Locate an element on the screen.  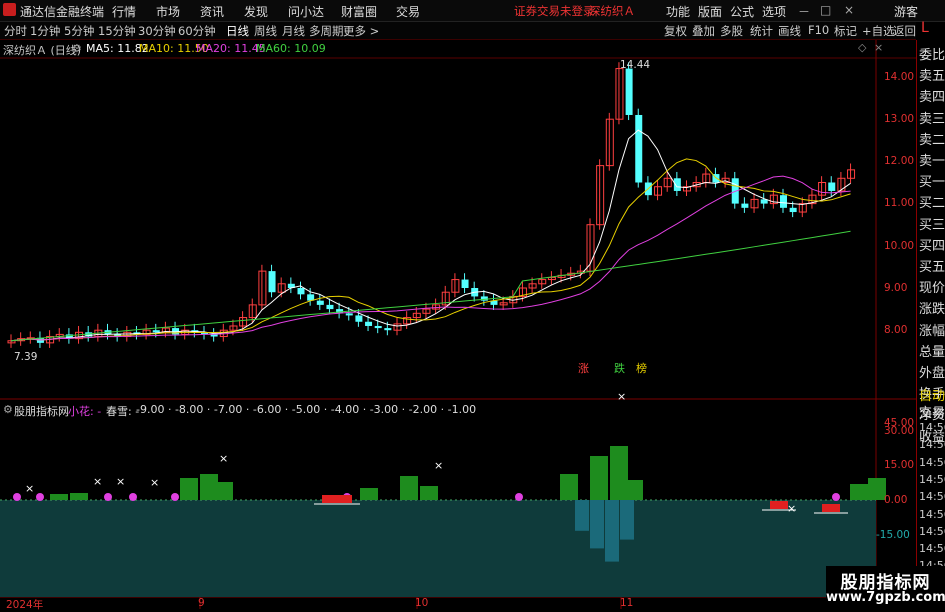
menu-function: 功能 is located at coordinates (678, 11).